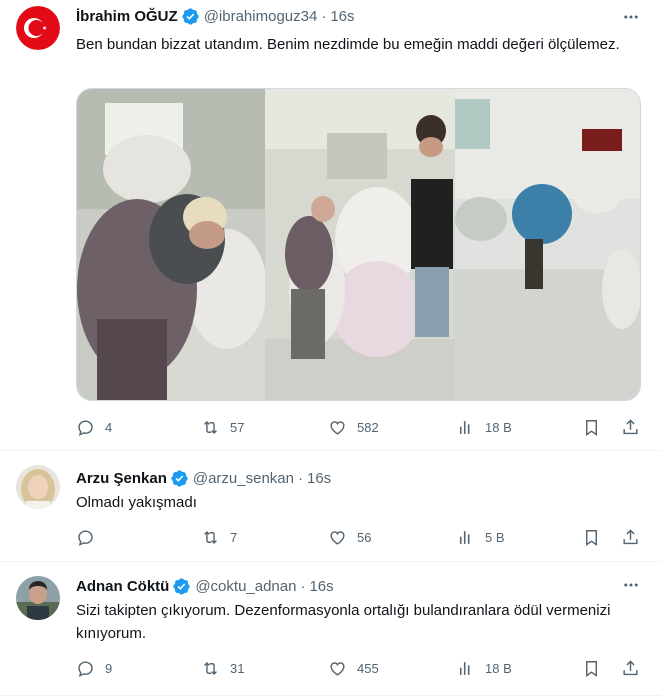 This screenshot has width=661, height=696. What do you see at coordinates (349, 537) in the screenshot?
I see `like-button: 56` at bounding box center [349, 537].